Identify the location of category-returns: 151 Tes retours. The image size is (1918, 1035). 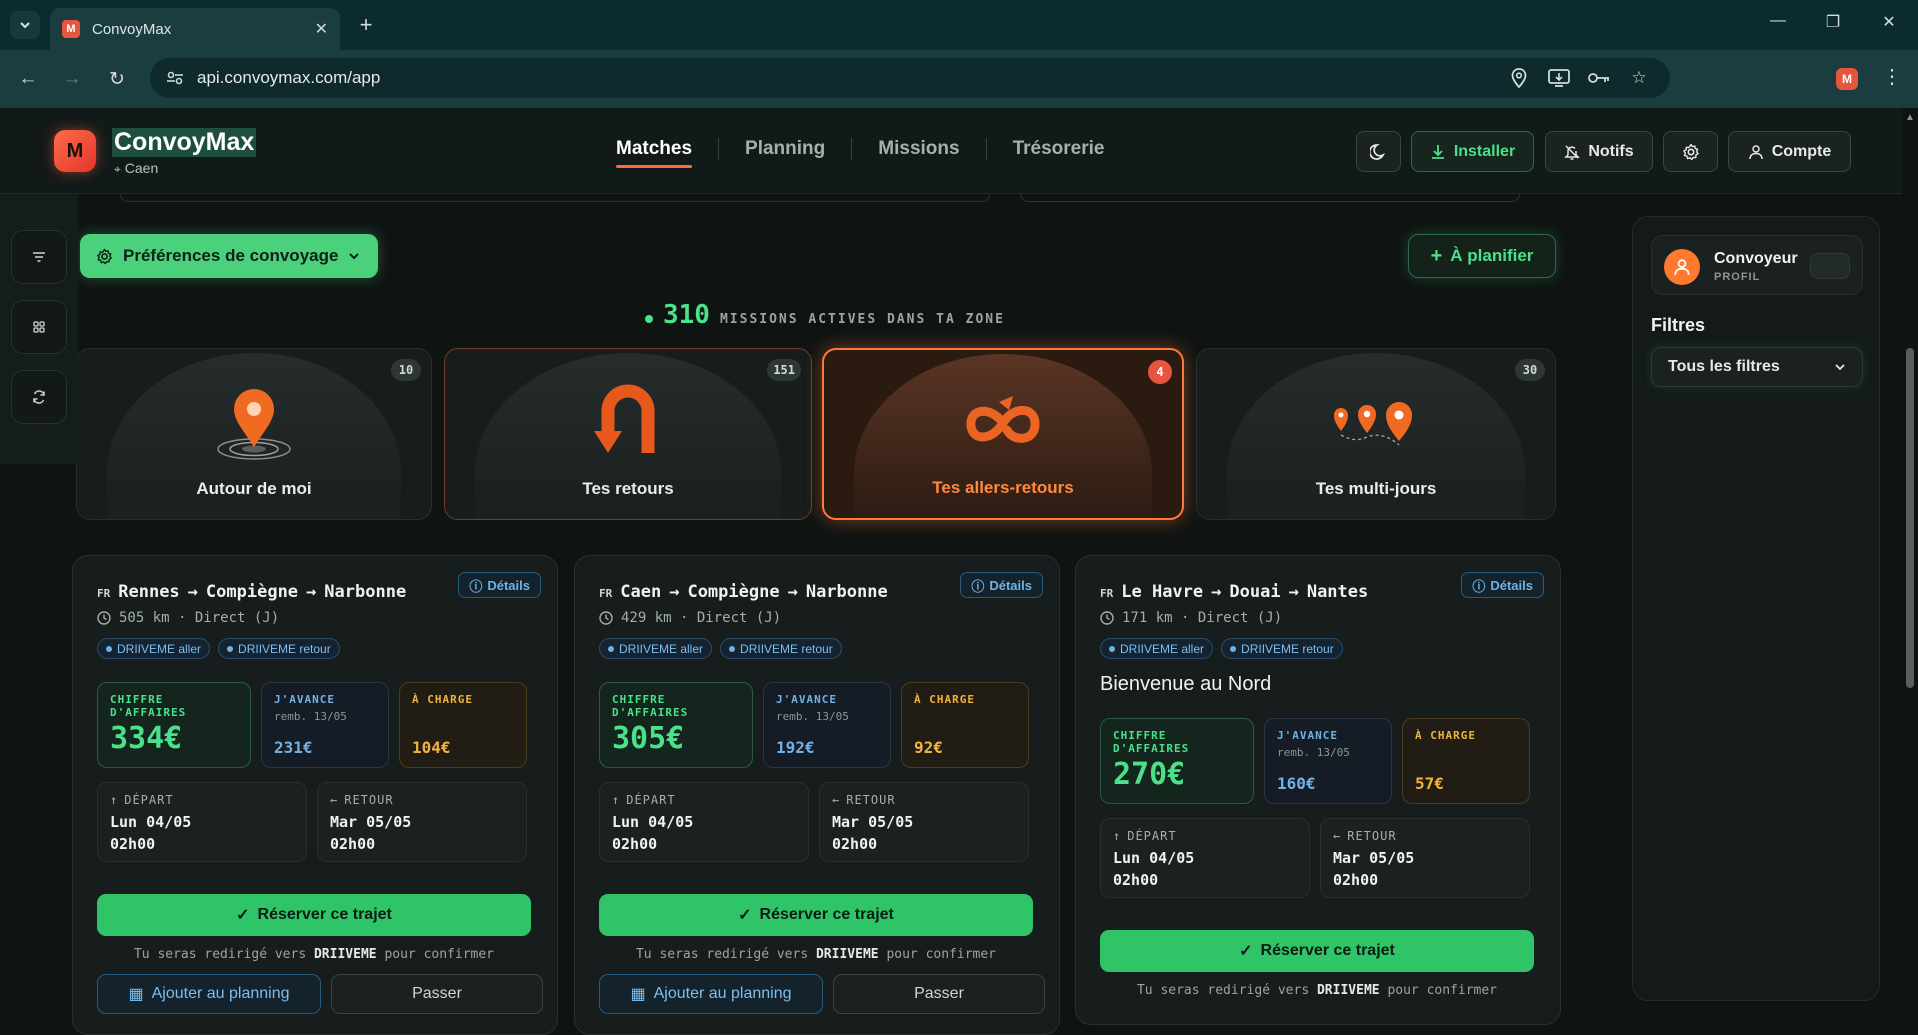
(628, 434).